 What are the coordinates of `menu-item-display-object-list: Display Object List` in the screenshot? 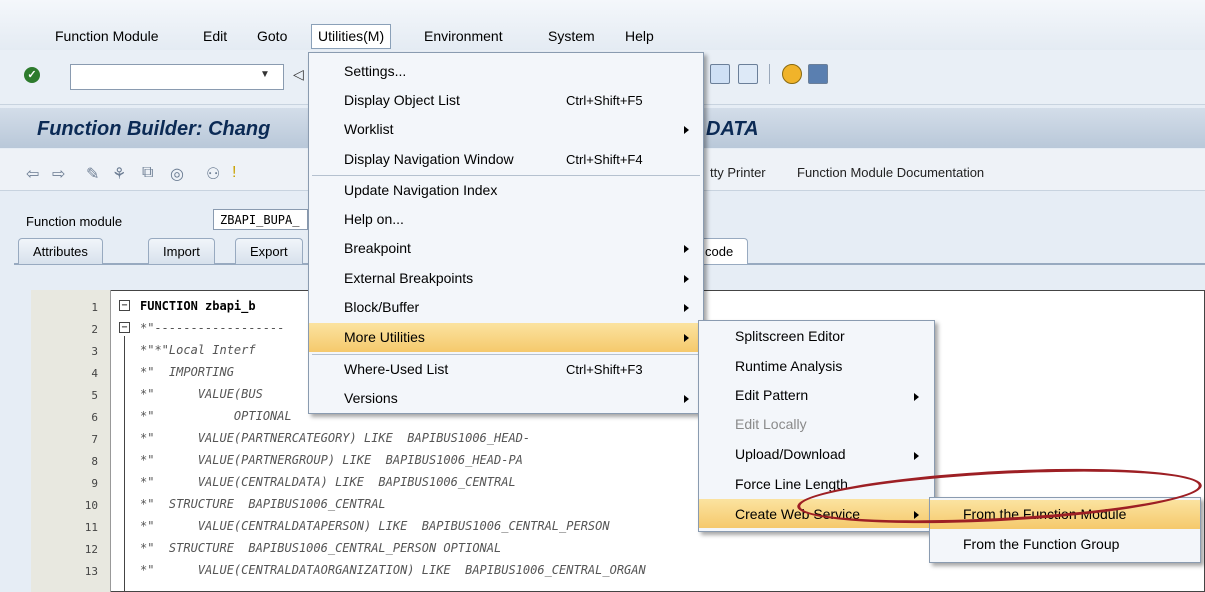 It's located at (402, 100).